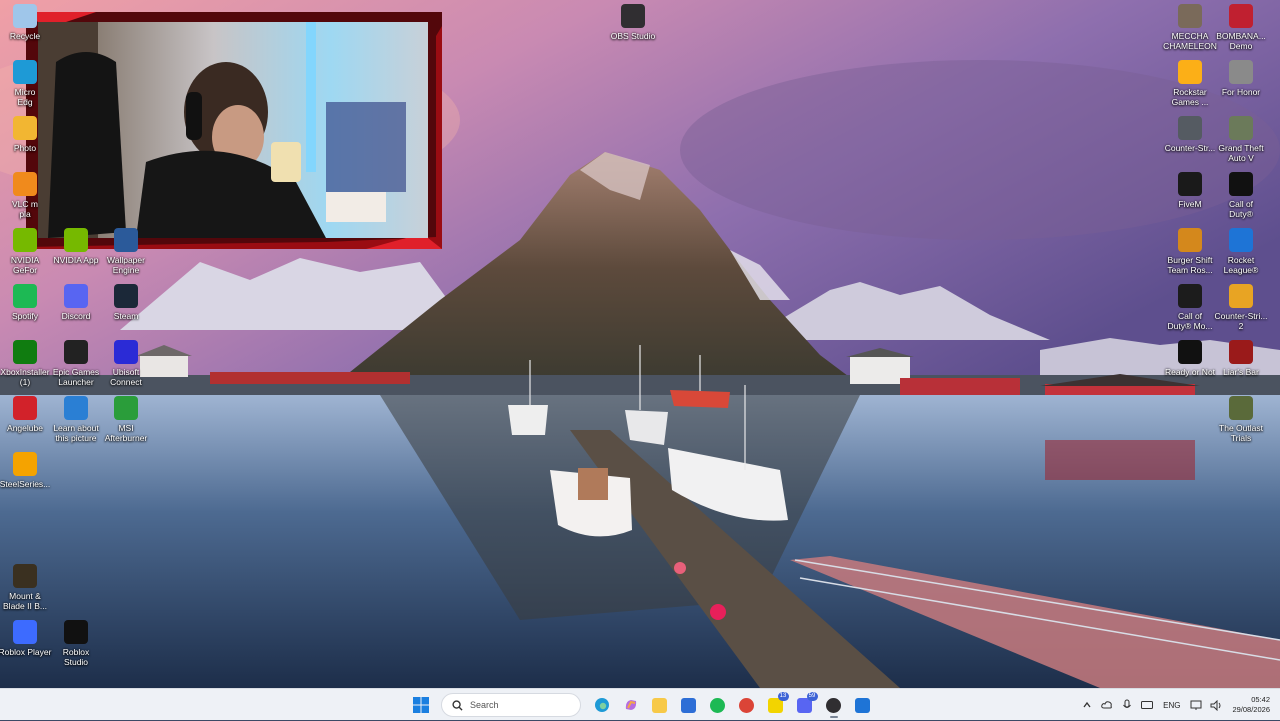  Describe the element at coordinates (126, 302) in the screenshot. I see `desktop-steam: Steam` at that location.